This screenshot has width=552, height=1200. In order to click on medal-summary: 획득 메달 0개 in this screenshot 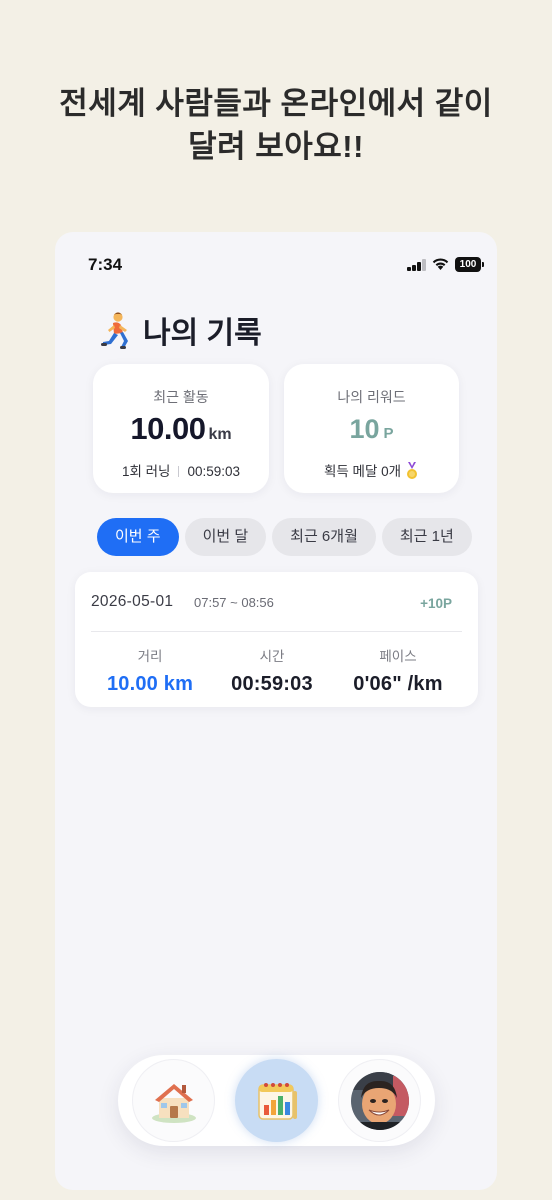, I will do `click(371, 470)`.